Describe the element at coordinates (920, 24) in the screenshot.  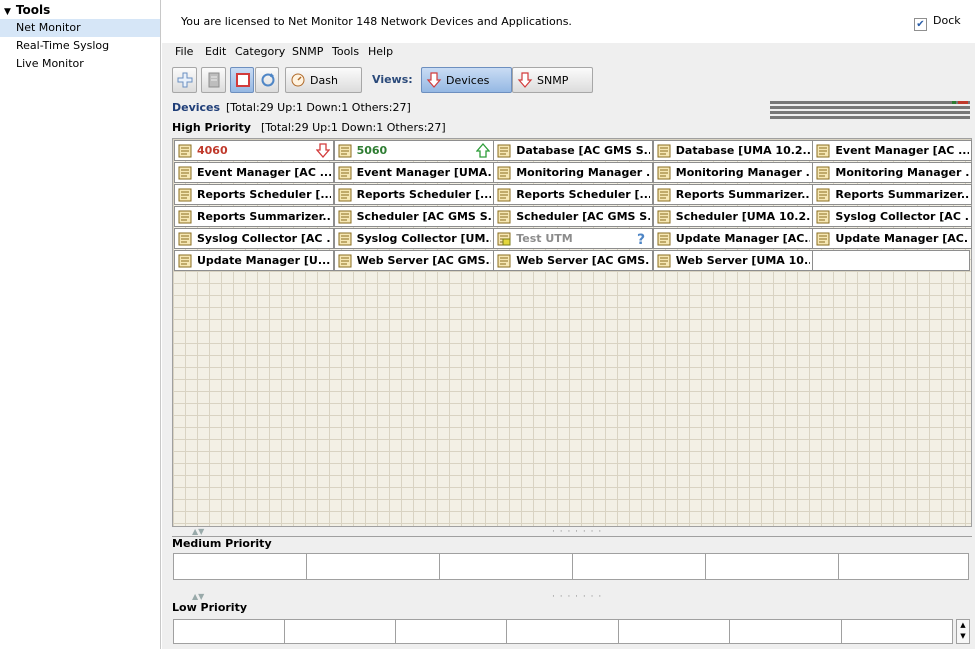
I see `checkmark-icon: ✔` at that location.